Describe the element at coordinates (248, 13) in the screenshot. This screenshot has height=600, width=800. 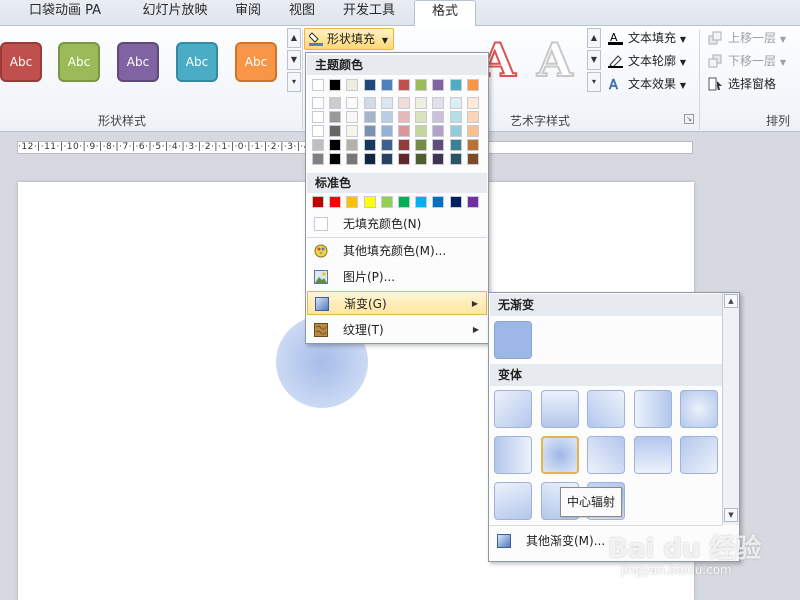
I see `tab-review: 审阅` at that location.